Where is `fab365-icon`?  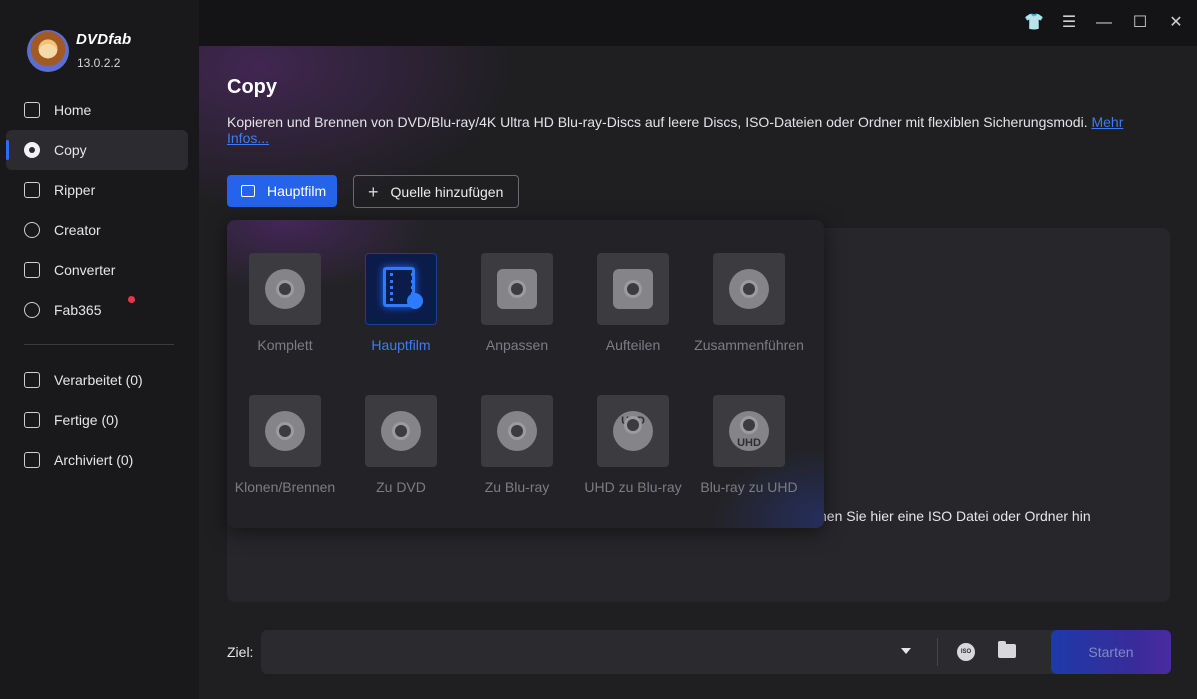
fab365-icon is located at coordinates (32, 310).